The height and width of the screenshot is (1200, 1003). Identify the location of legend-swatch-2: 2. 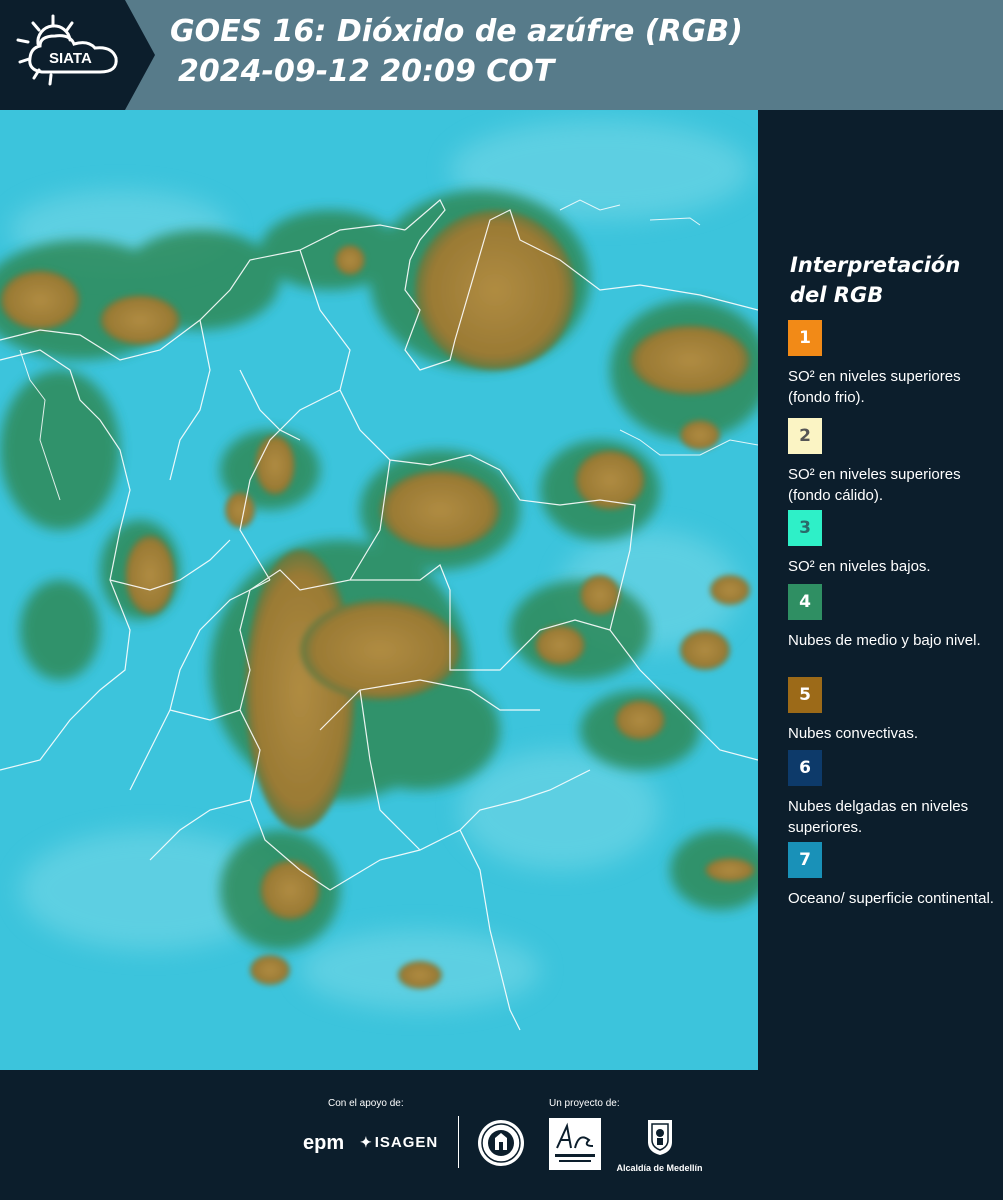
(805, 436).